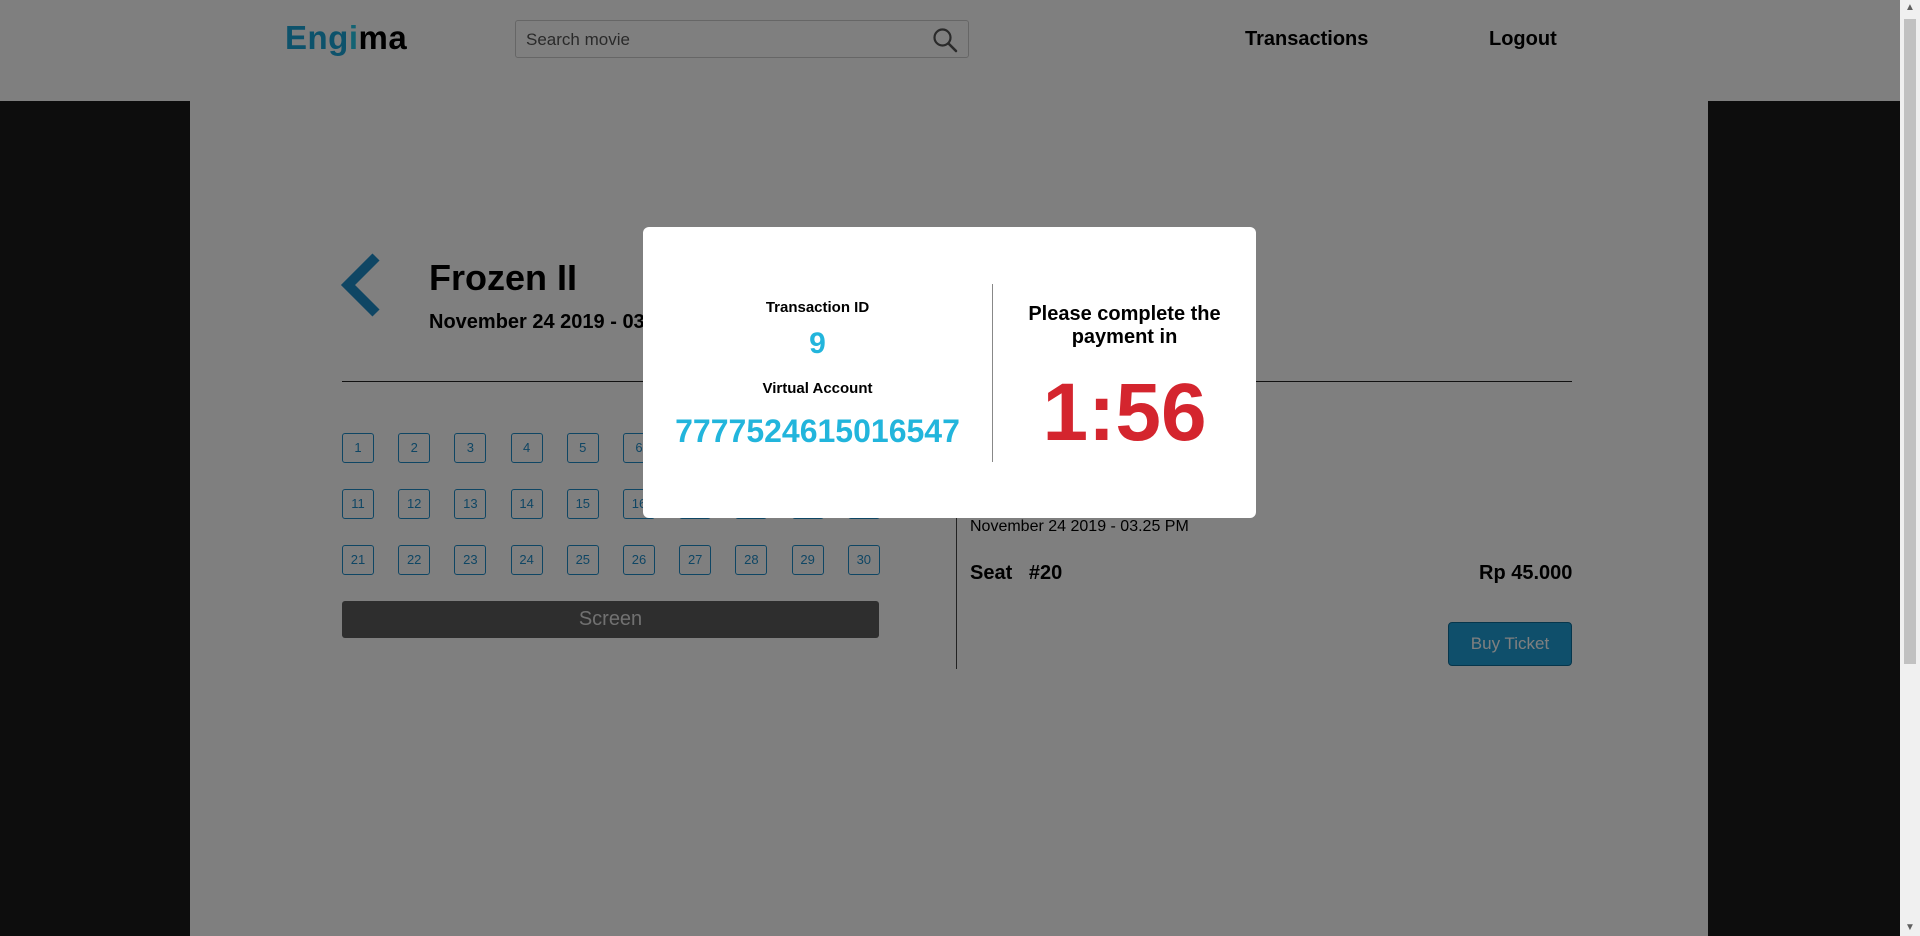  What do you see at coordinates (1910, 341) in the screenshot?
I see `scrollbar-thumb` at bounding box center [1910, 341].